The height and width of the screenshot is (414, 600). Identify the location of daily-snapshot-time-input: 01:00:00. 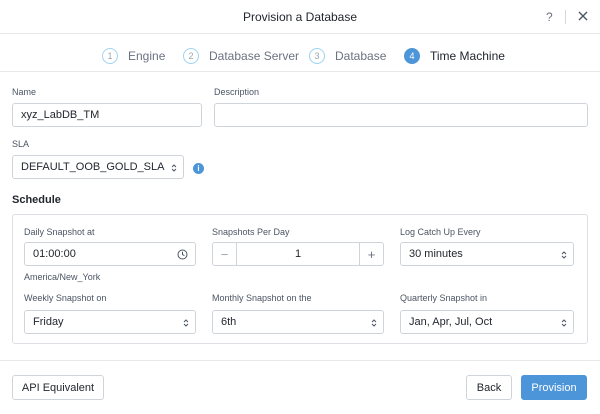
(110, 254).